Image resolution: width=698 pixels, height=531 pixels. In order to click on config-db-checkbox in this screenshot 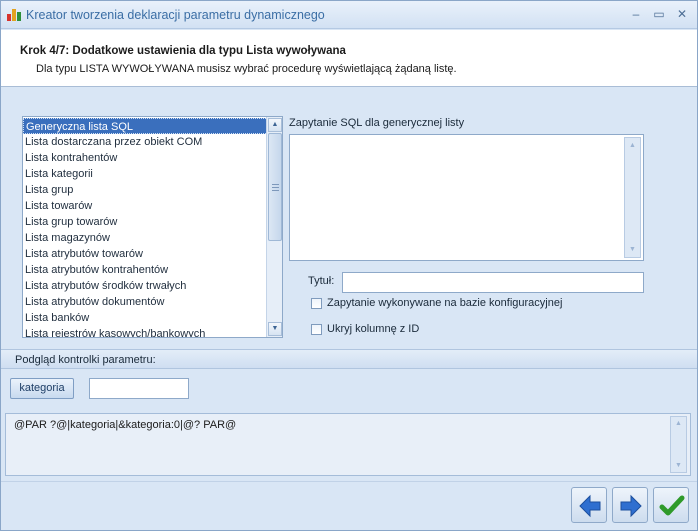, I will do `click(316, 303)`.